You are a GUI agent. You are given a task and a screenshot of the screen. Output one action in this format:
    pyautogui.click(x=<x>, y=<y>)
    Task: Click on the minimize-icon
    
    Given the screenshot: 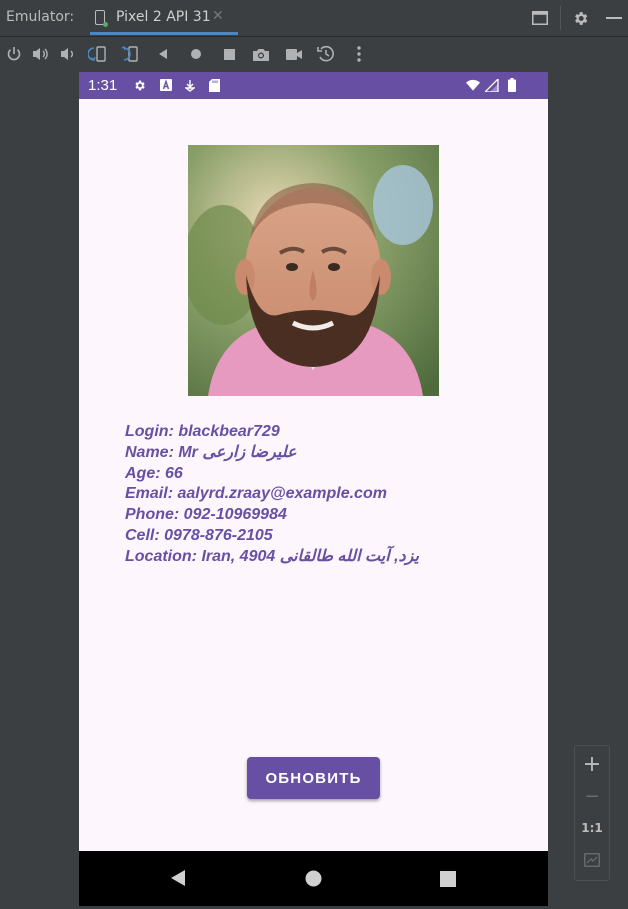 What is the action you would take?
    pyautogui.click(x=614, y=18)
    